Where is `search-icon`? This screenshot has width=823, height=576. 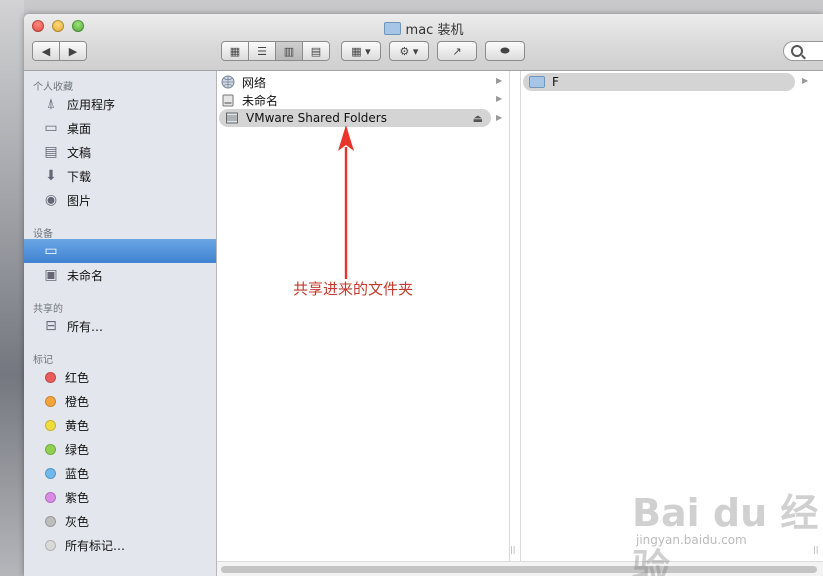 search-icon is located at coordinates (797, 51).